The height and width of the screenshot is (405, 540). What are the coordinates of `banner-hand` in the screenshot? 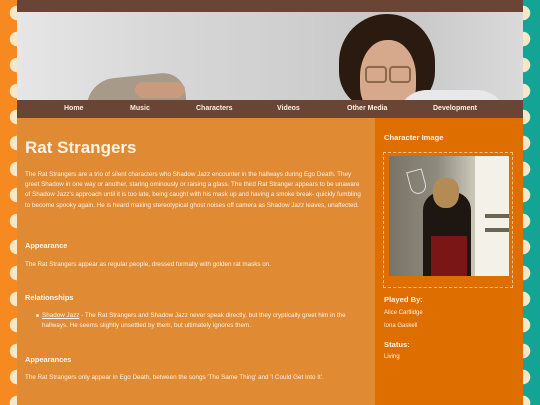 It's located at (160, 90).